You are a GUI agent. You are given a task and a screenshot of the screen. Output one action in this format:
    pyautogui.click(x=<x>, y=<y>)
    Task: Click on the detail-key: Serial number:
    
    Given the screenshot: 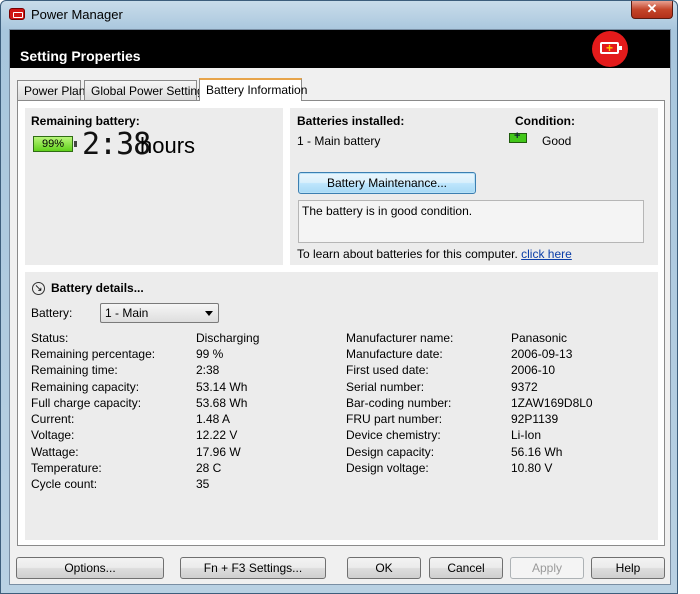 What is the action you would take?
    pyautogui.click(x=385, y=387)
    